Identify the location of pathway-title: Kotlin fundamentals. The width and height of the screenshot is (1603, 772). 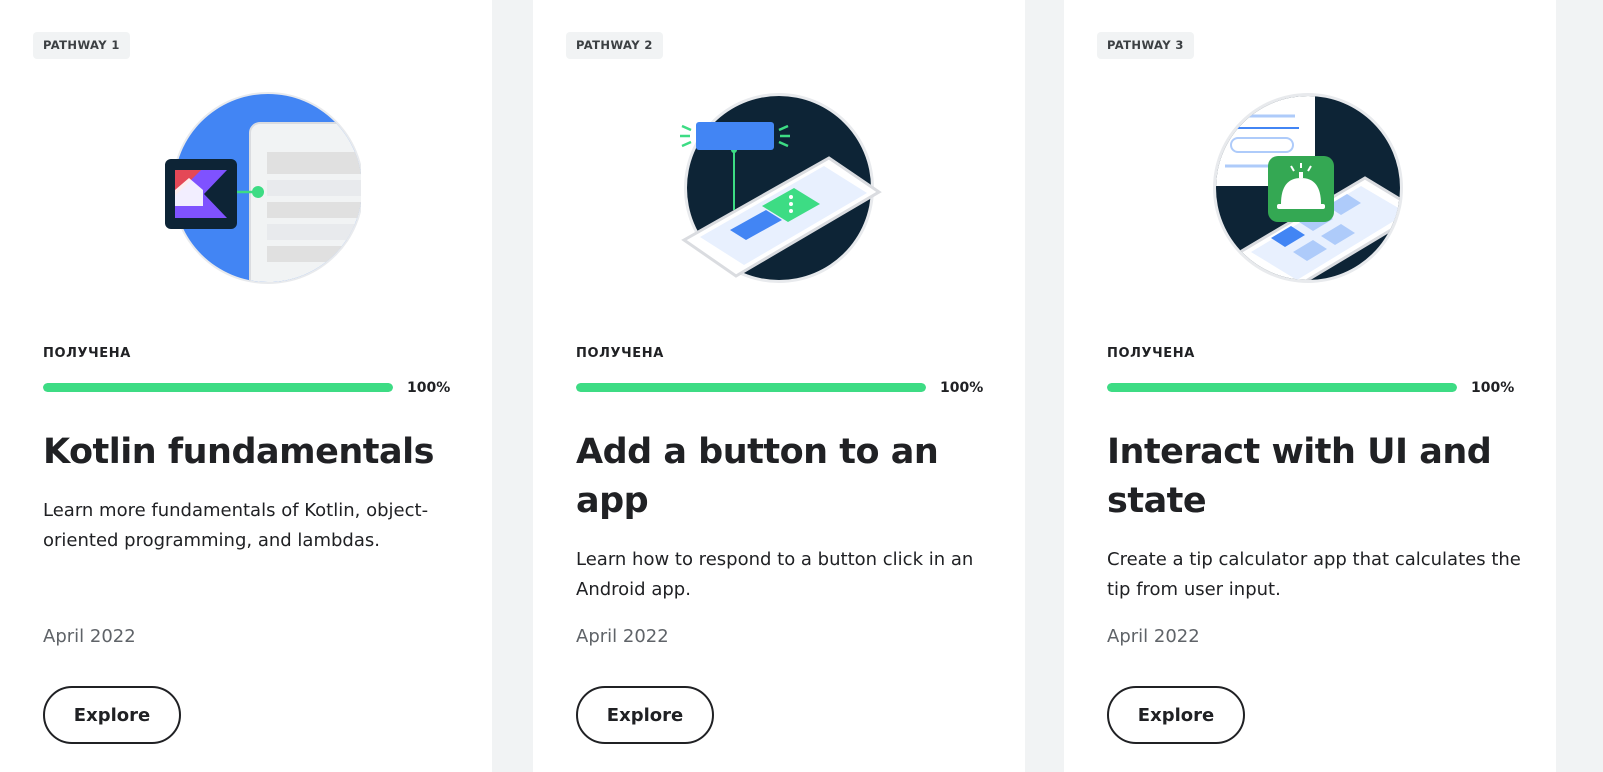
(238, 452).